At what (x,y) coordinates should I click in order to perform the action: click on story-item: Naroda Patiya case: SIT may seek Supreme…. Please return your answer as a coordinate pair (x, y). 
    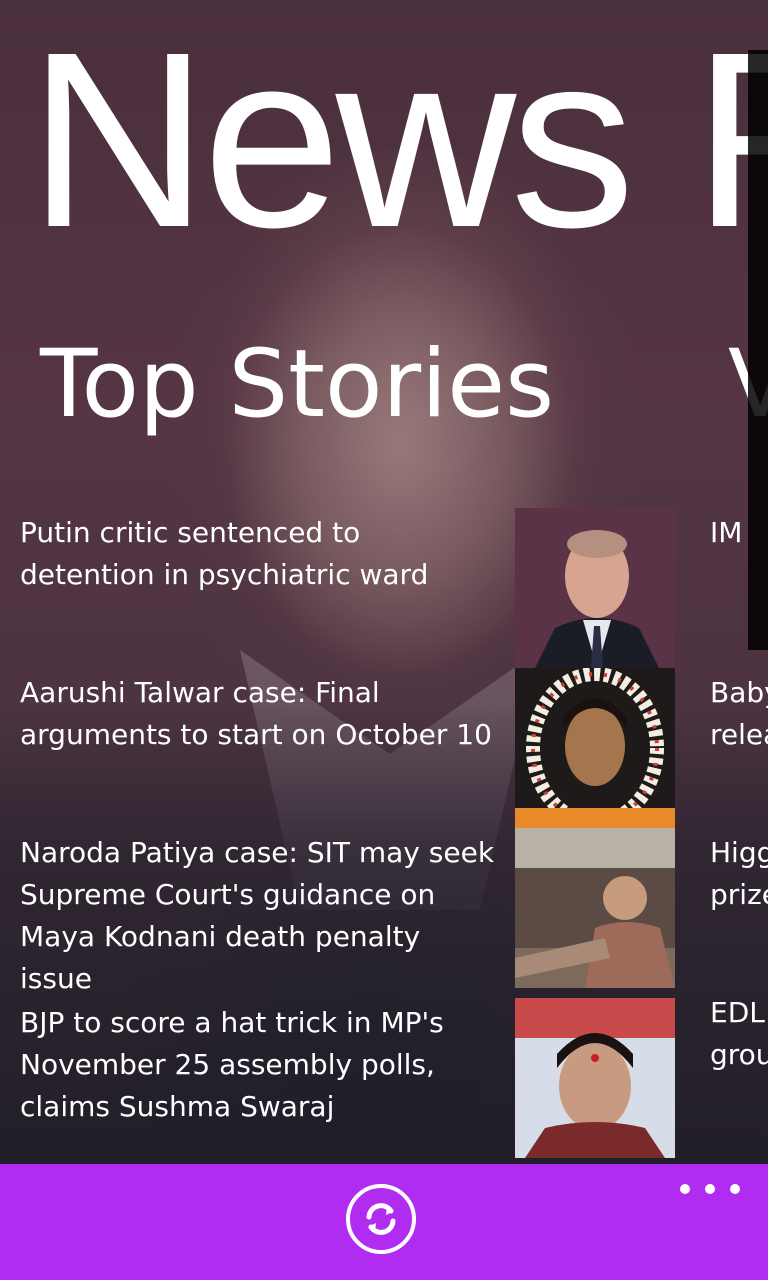
    Looking at the image, I should click on (347, 911).